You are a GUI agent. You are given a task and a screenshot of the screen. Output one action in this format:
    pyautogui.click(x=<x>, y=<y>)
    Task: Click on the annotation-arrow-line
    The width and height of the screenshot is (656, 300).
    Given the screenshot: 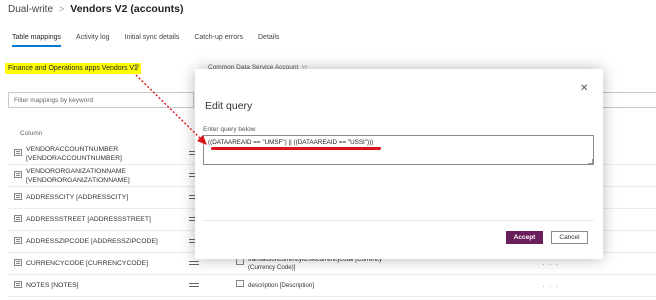 What is the action you would take?
    pyautogui.click(x=169, y=107)
    